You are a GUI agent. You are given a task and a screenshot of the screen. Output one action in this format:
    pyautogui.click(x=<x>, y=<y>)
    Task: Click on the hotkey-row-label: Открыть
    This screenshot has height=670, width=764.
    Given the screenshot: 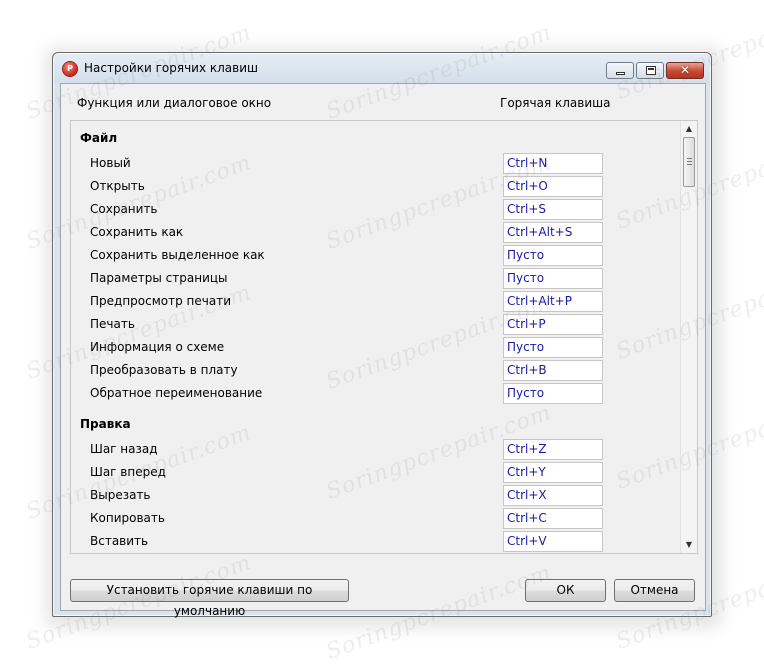 What is the action you would take?
    pyautogui.click(x=117, y=186)
    